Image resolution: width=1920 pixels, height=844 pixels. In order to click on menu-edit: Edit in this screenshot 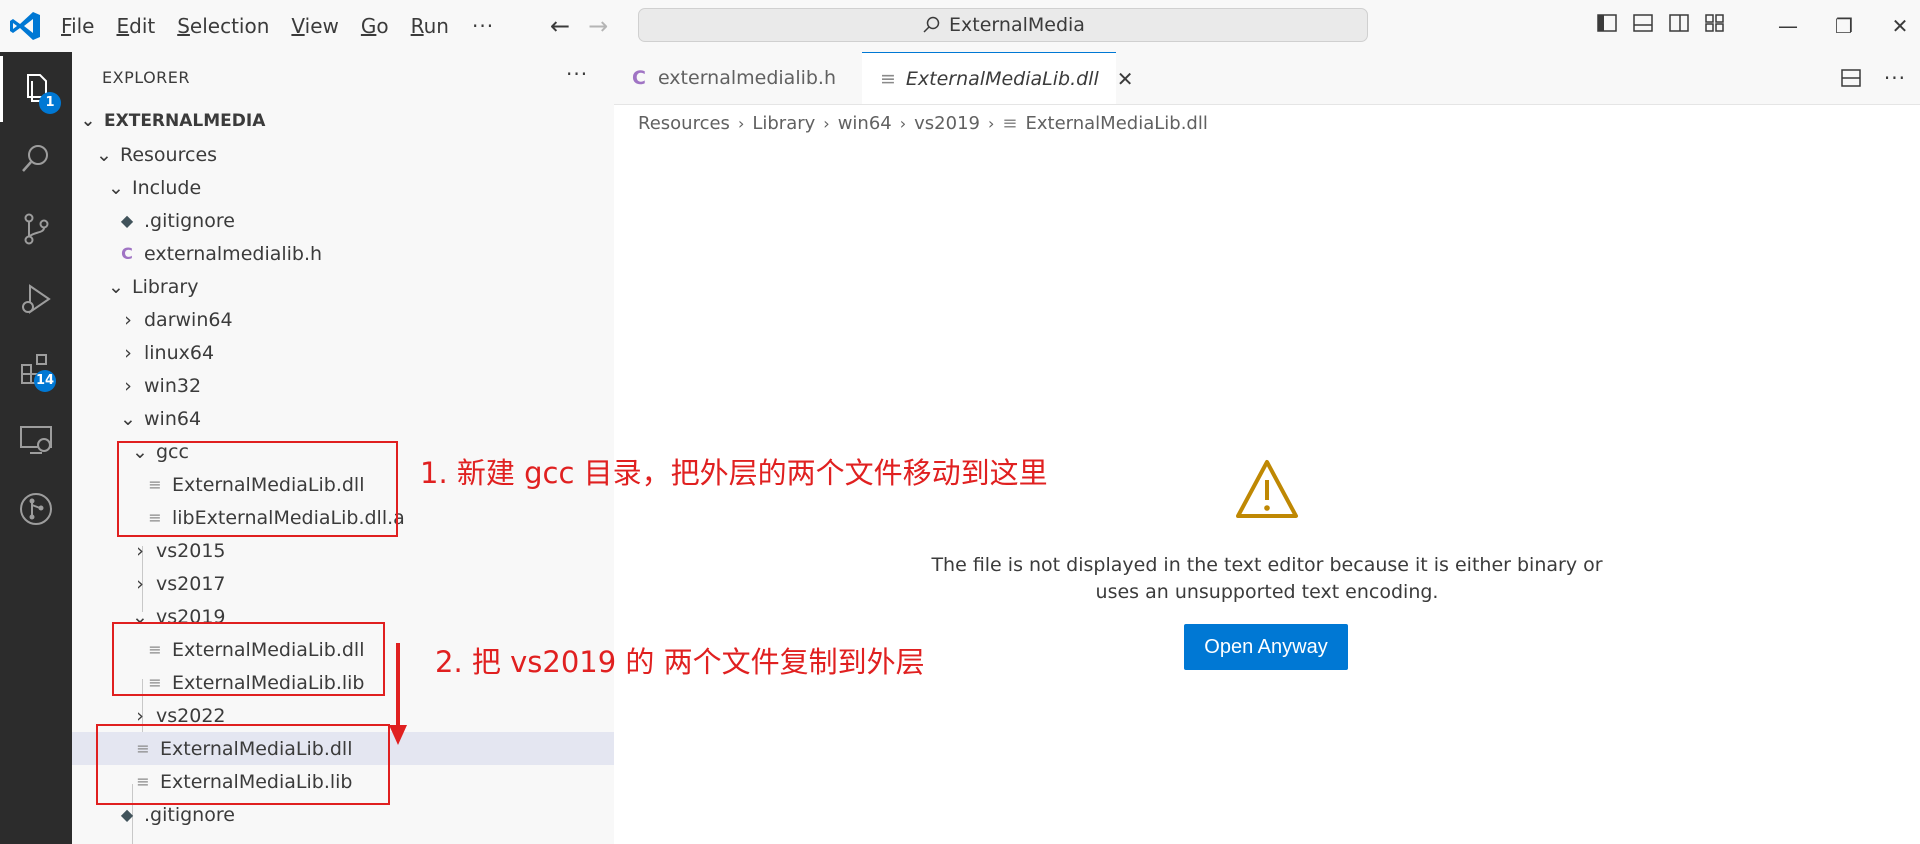, I will do `click(135, 26)`.